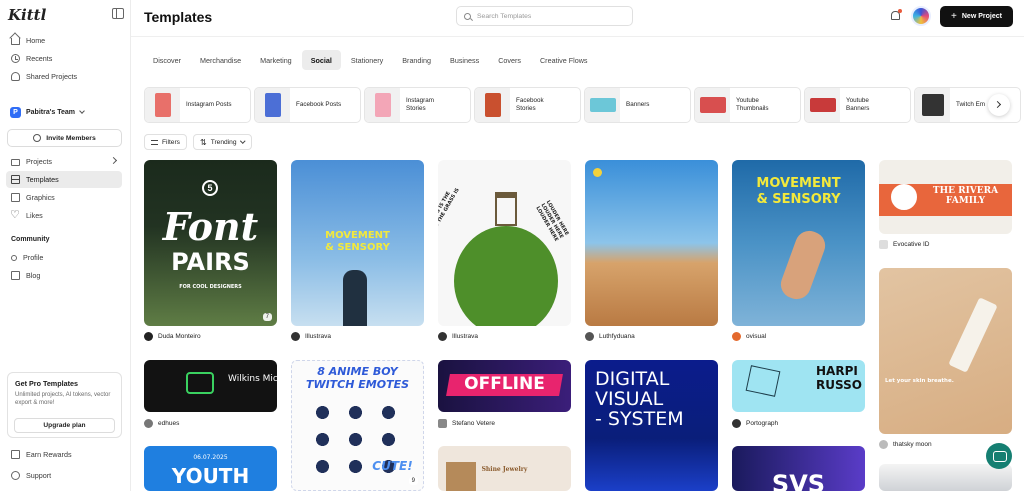 This screenshot has height=491, width=1024. Describe the element at coordinates (27, 15) in the screenshot. I see `kittl-logo: Kittl` at that location.